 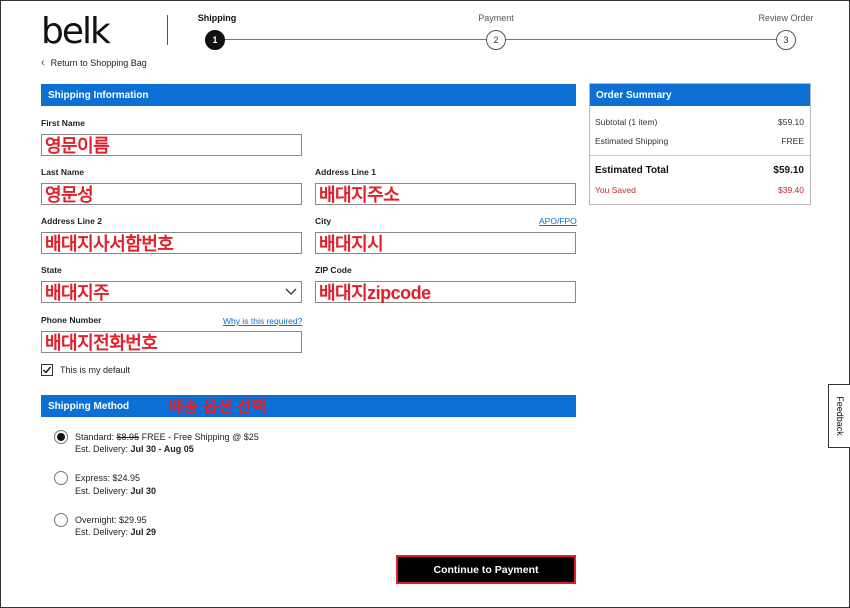 What do you see at coordinates (76, 31) in the screenshot?
I see `belk-logo: belk` at bounding box center [76, 31].